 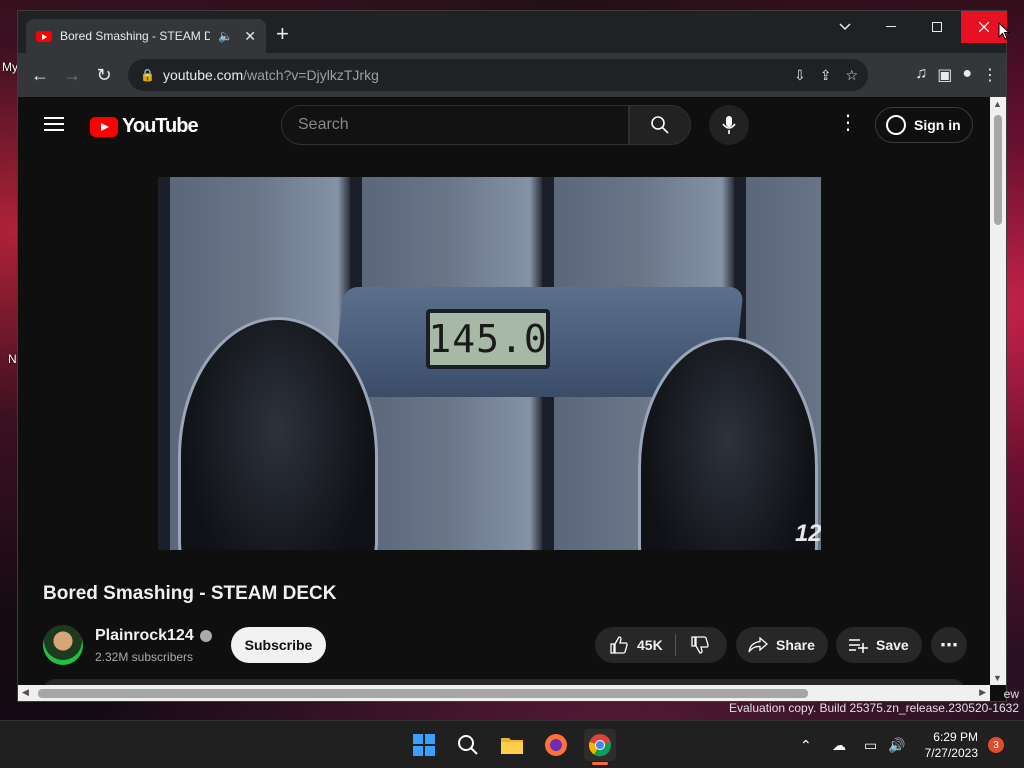 I want to click on save-button: Save, so click(x=879, y=645).